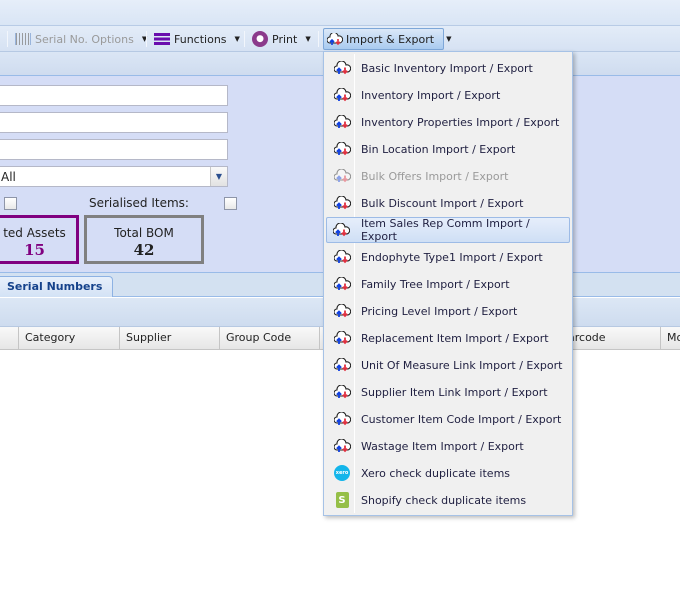 This screenshot has height=599, width=680. Describe the element at coordinates (455, 338) in the screenshot. I see `menu-item-label: Replacement Item Import / Export` at that location.